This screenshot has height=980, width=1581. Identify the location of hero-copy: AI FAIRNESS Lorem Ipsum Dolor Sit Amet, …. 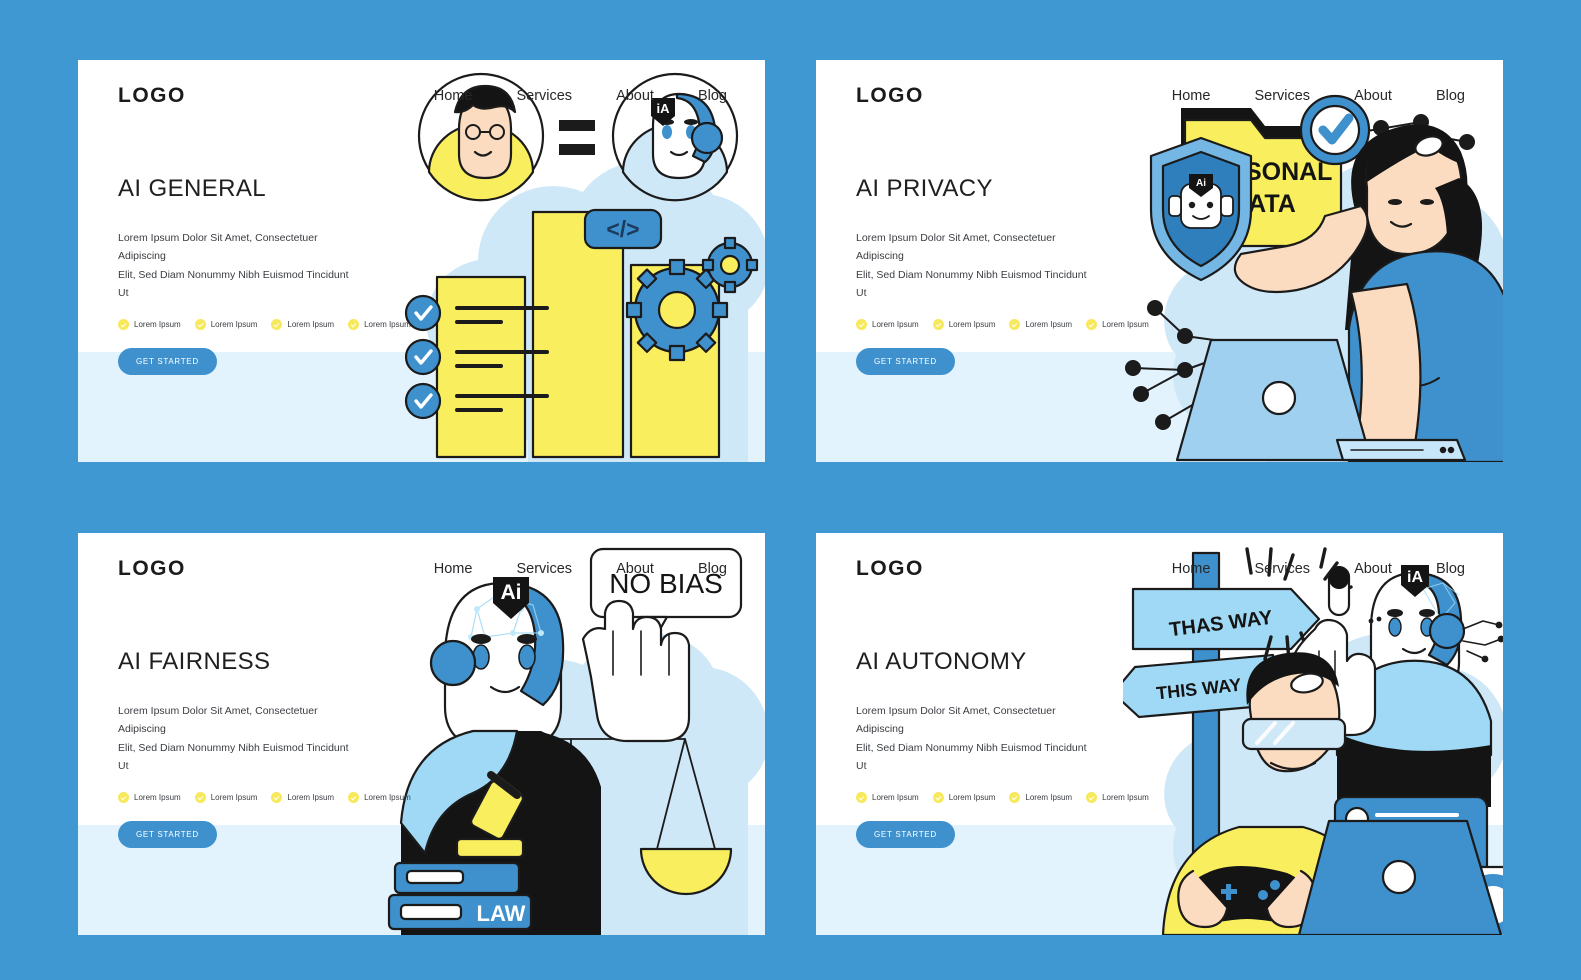
(278, 748).